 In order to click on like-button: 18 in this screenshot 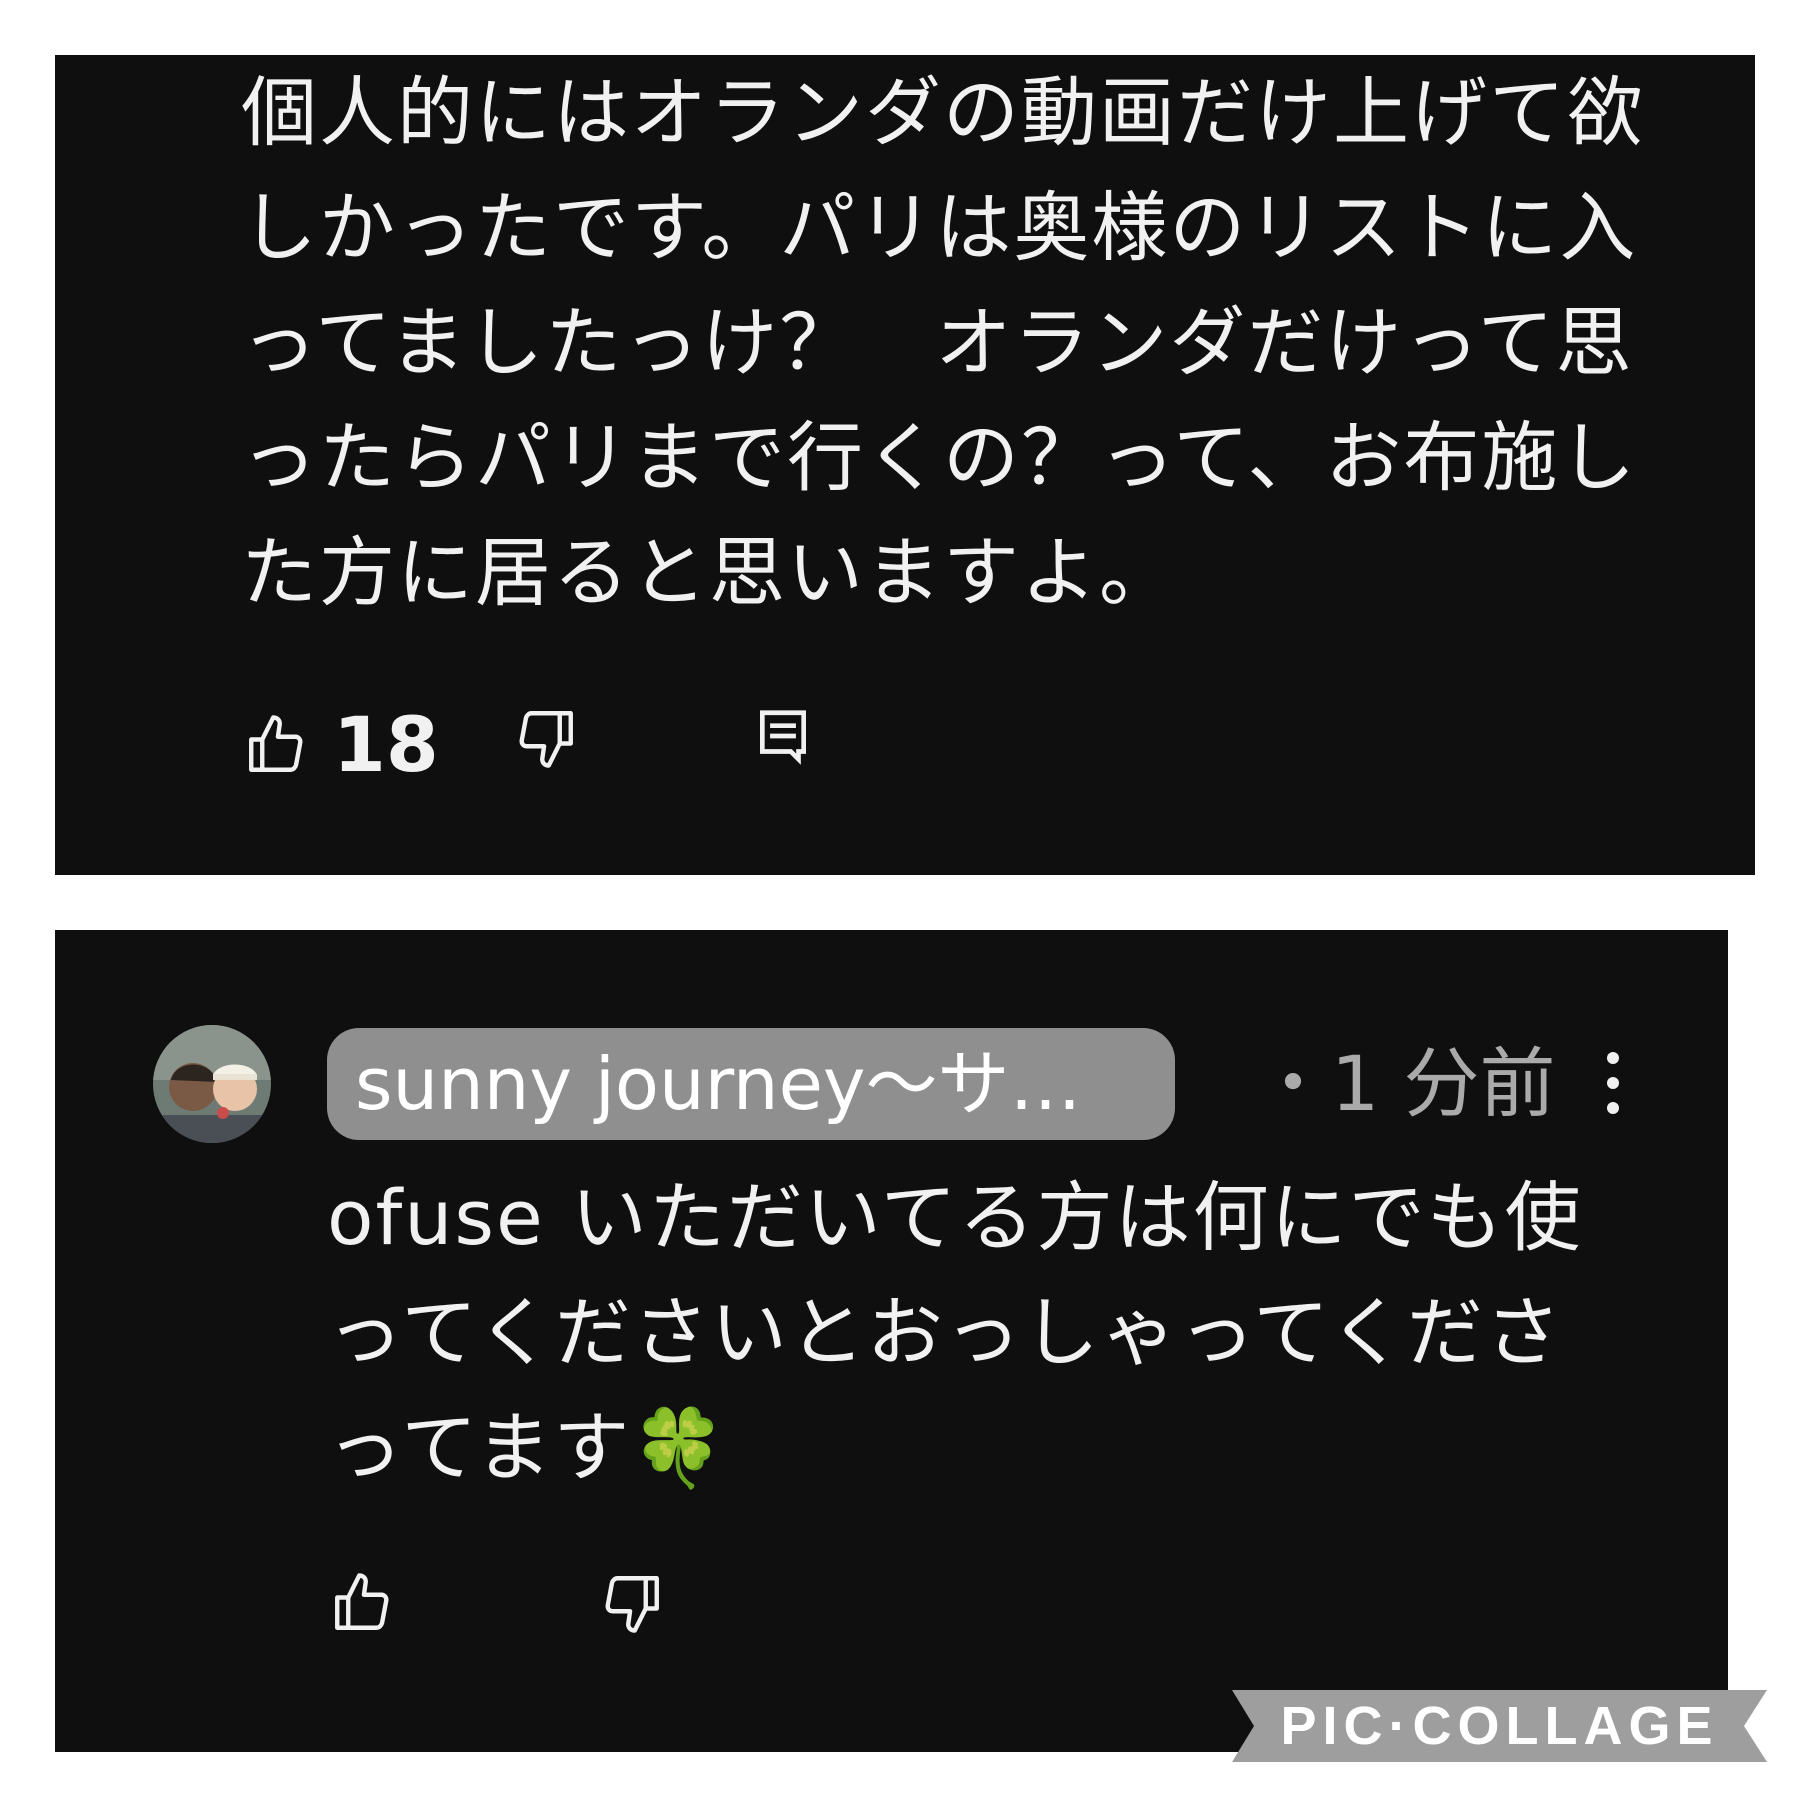, I will do `click(340, 745)`.